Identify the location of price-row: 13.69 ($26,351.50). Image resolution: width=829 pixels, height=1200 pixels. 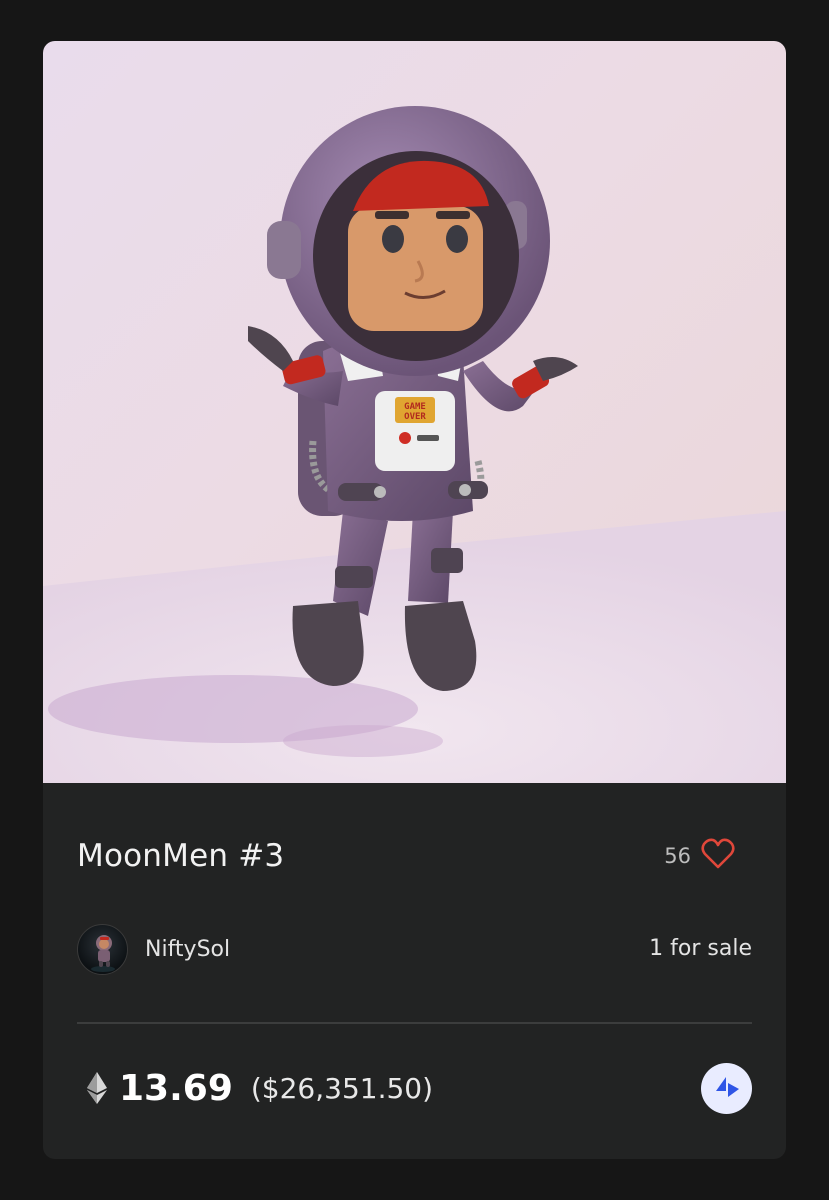
(260, 1088).